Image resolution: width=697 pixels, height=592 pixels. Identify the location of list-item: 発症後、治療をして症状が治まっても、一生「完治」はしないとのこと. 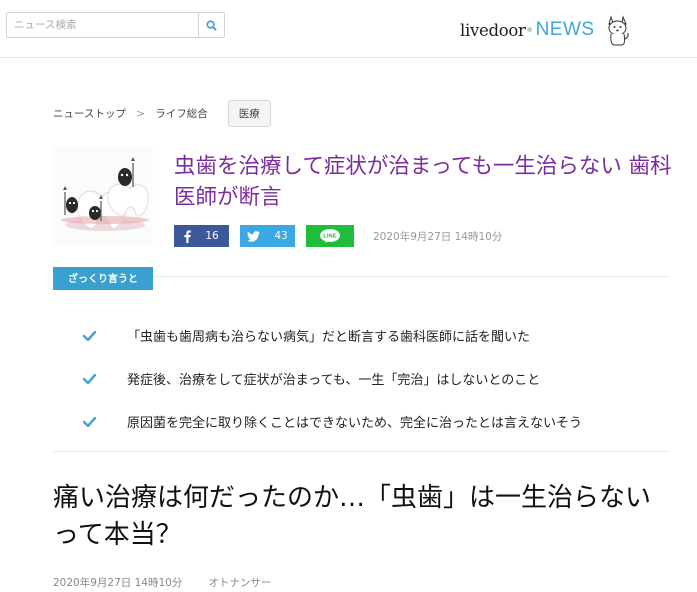
(332, 378).